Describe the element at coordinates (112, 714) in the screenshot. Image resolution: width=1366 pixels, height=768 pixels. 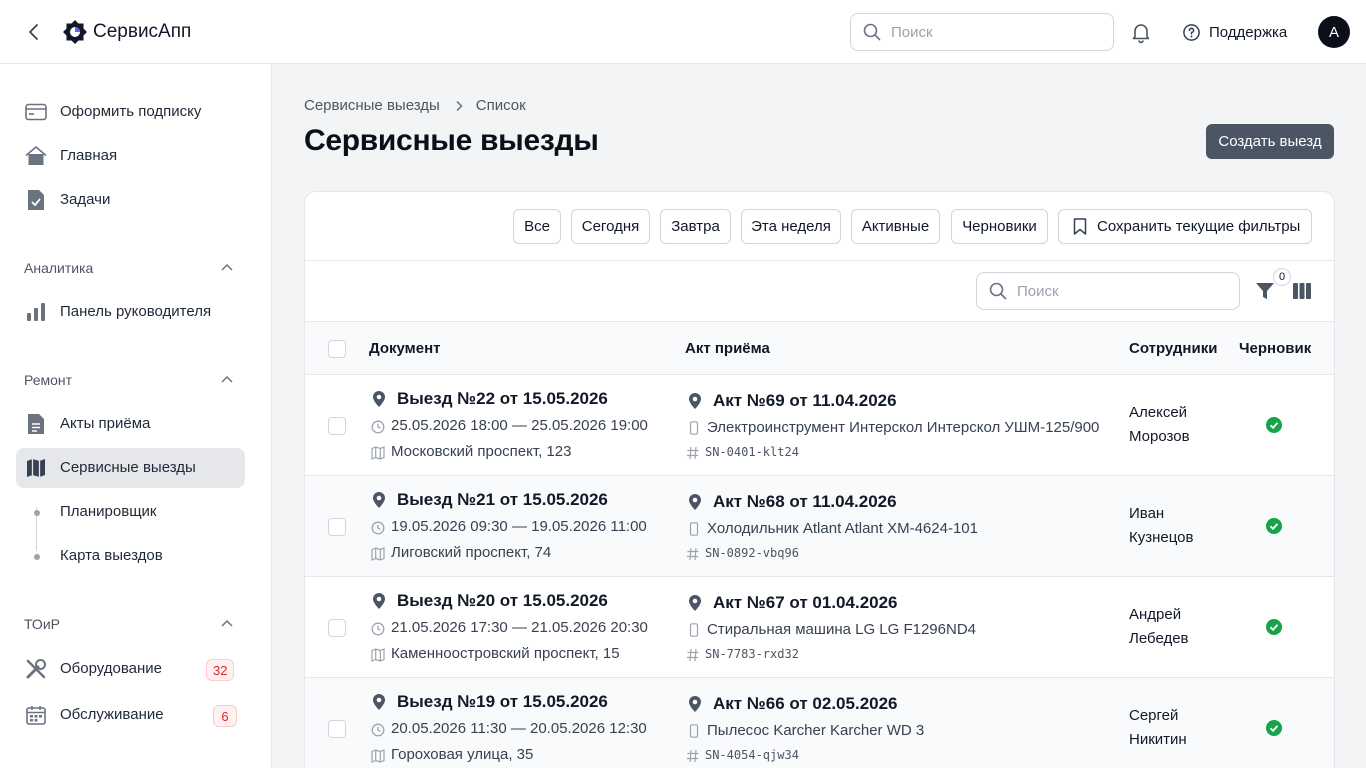
I see `nav-maintenance-label: Обслуживание` at that location.